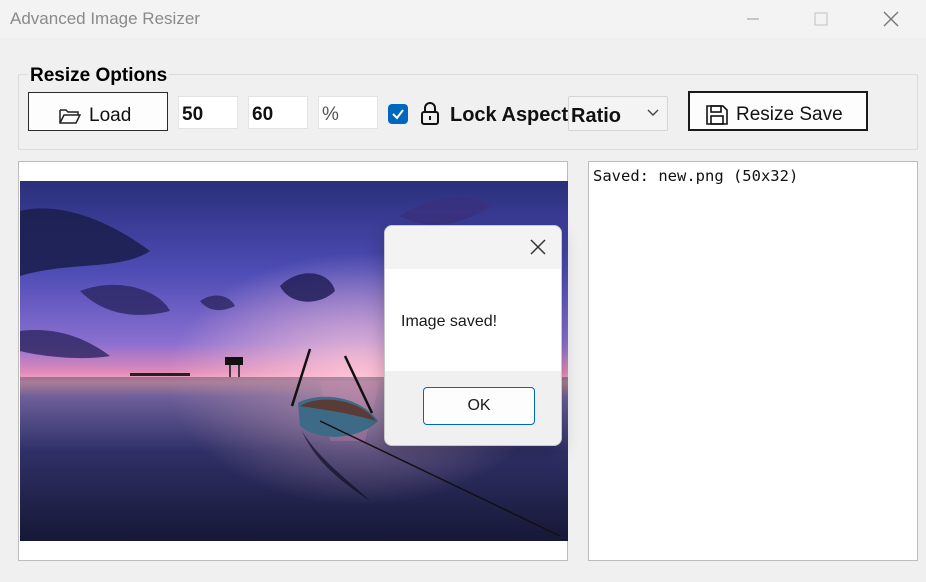 Image resolution: width=926 pixels, height=582 pixels. Describe the element at coordinates (479, 406) in the screenshot. I see `ok-button: OK` at that location.